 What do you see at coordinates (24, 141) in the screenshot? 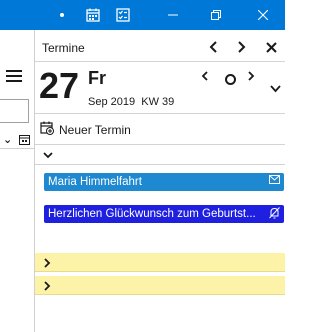
I see `calendar-small-icon` at bounding box center [24, 141].